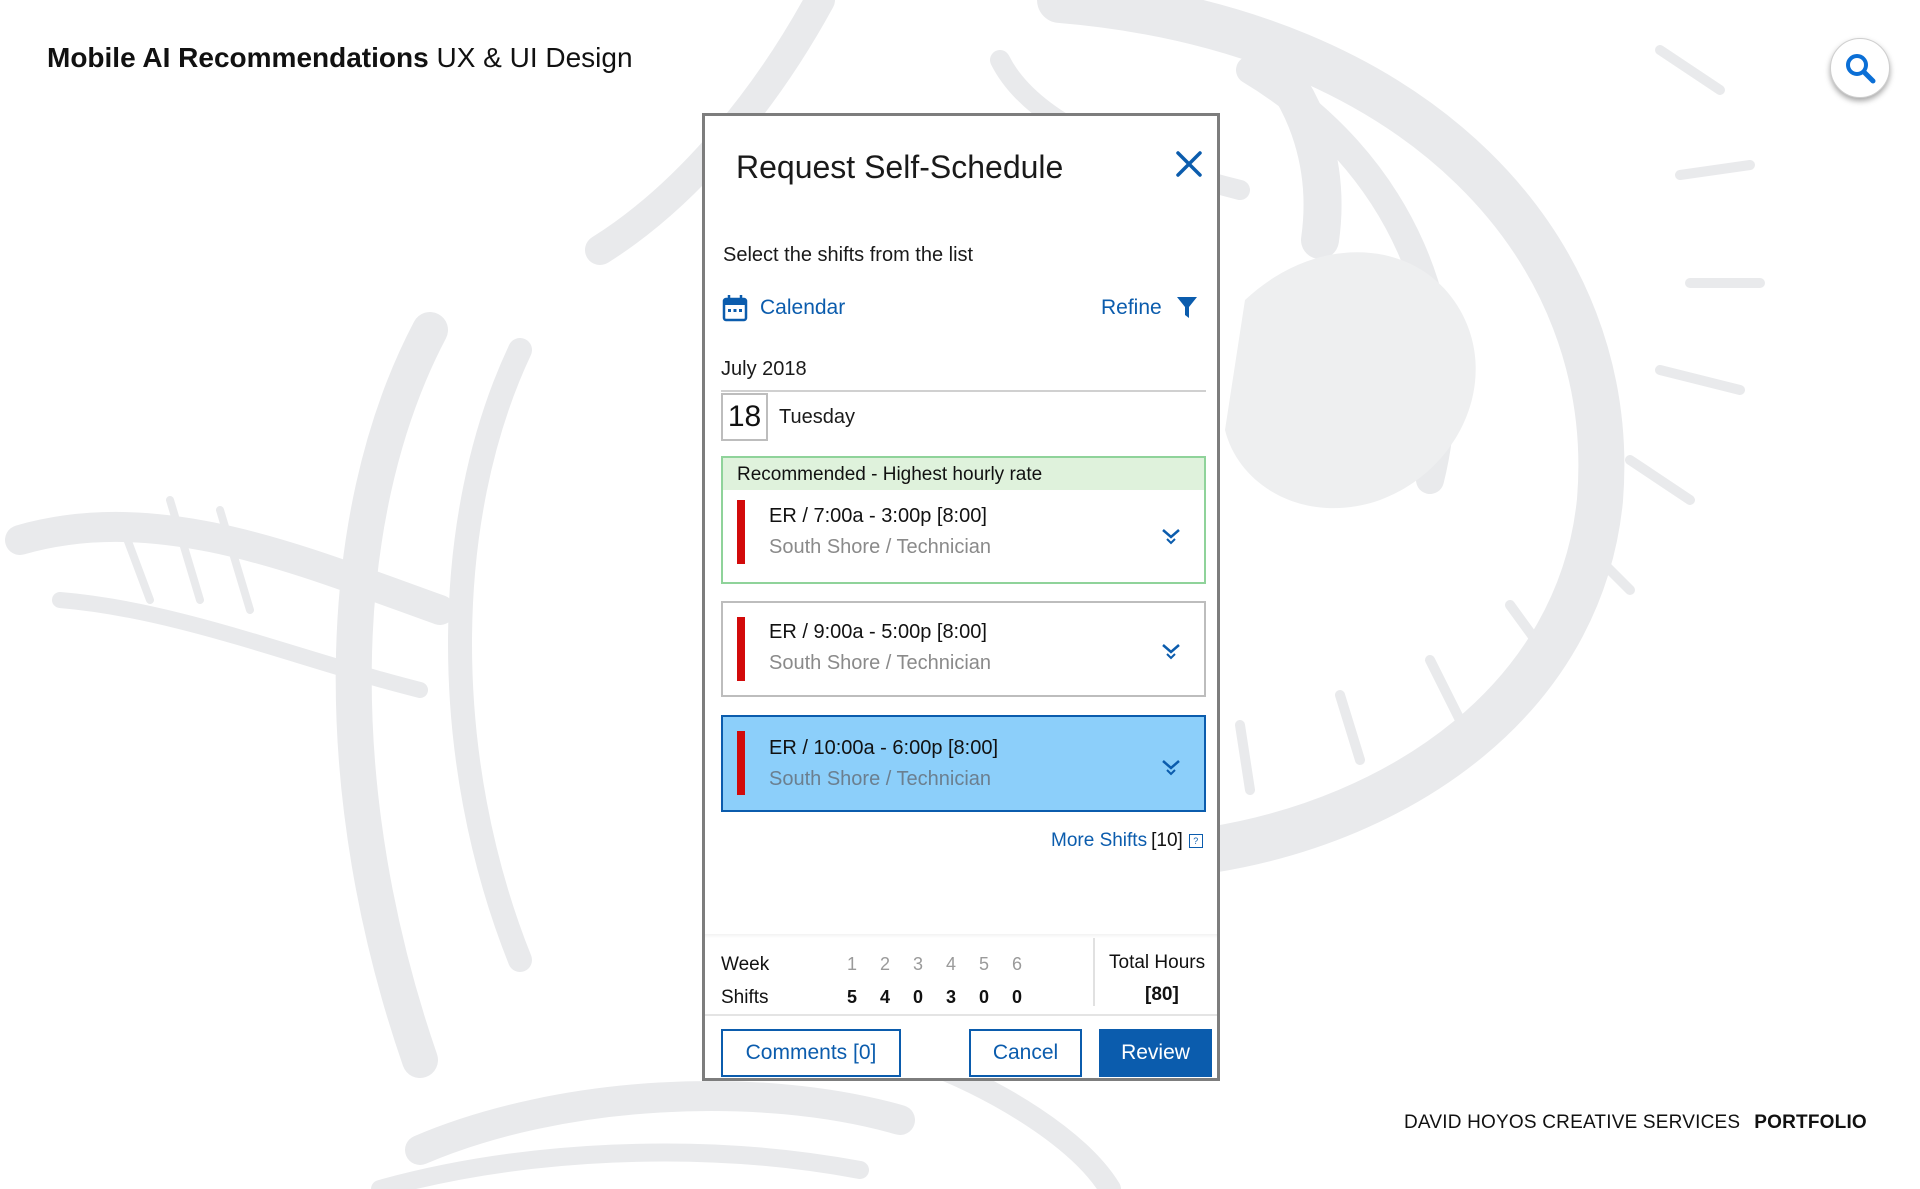 The width and height of the screenshot is (1920, 1189). Describe the element at coordinates (917, 964) in the screenshot. I see `week-number: 3` at that location.